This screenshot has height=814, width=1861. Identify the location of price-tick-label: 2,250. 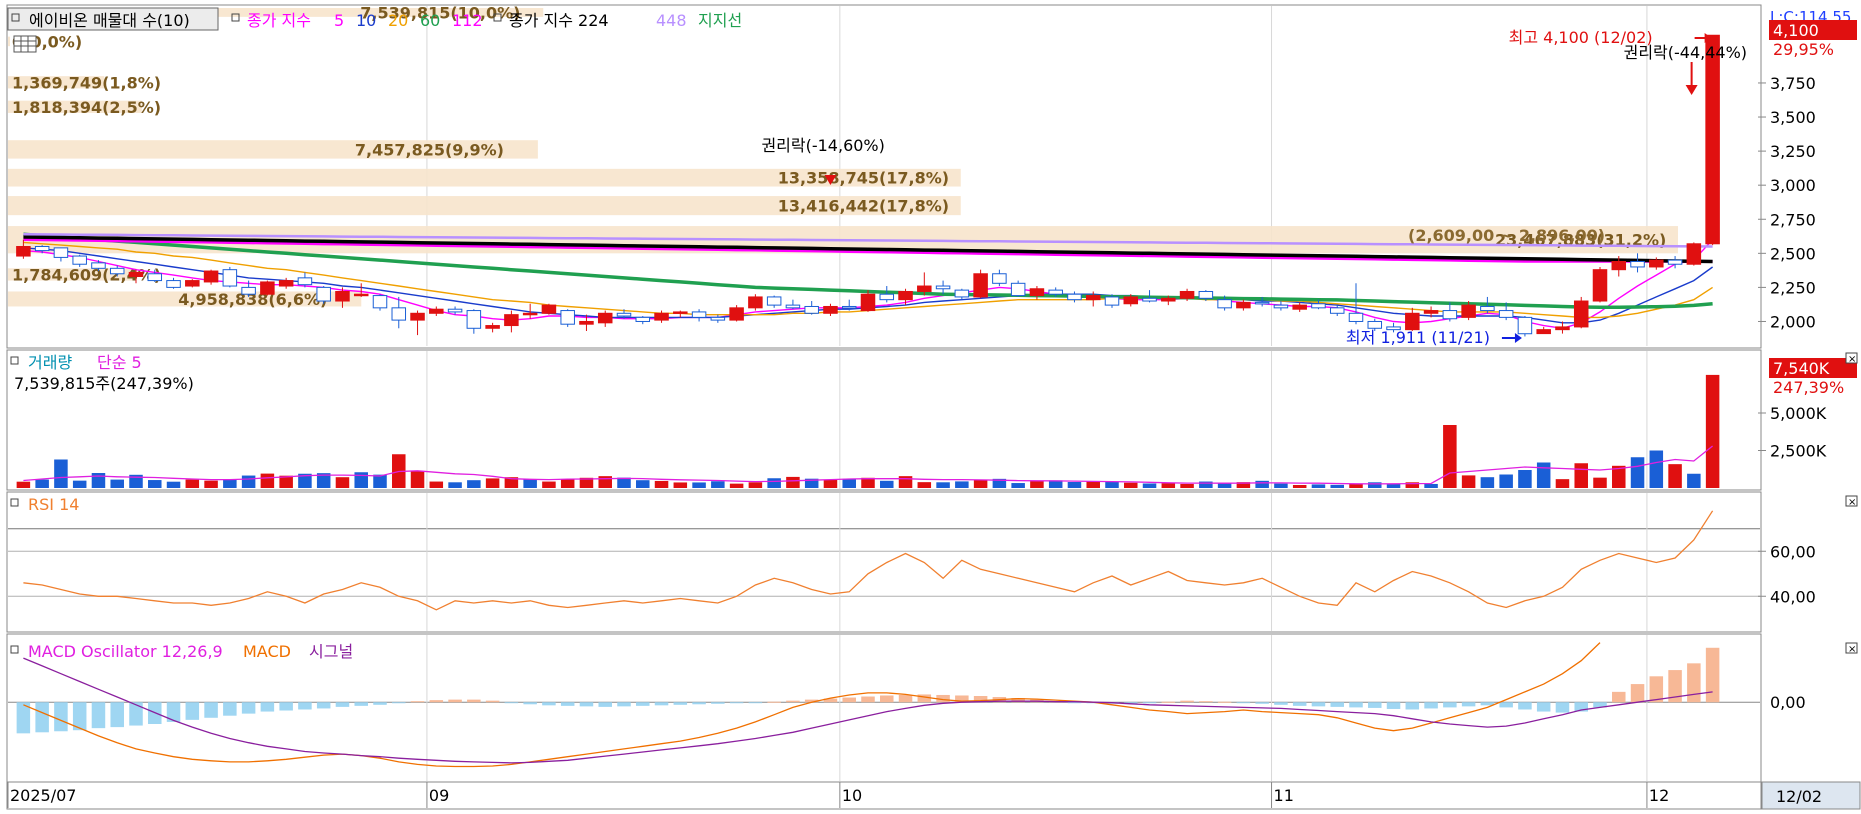
(1793, 287).